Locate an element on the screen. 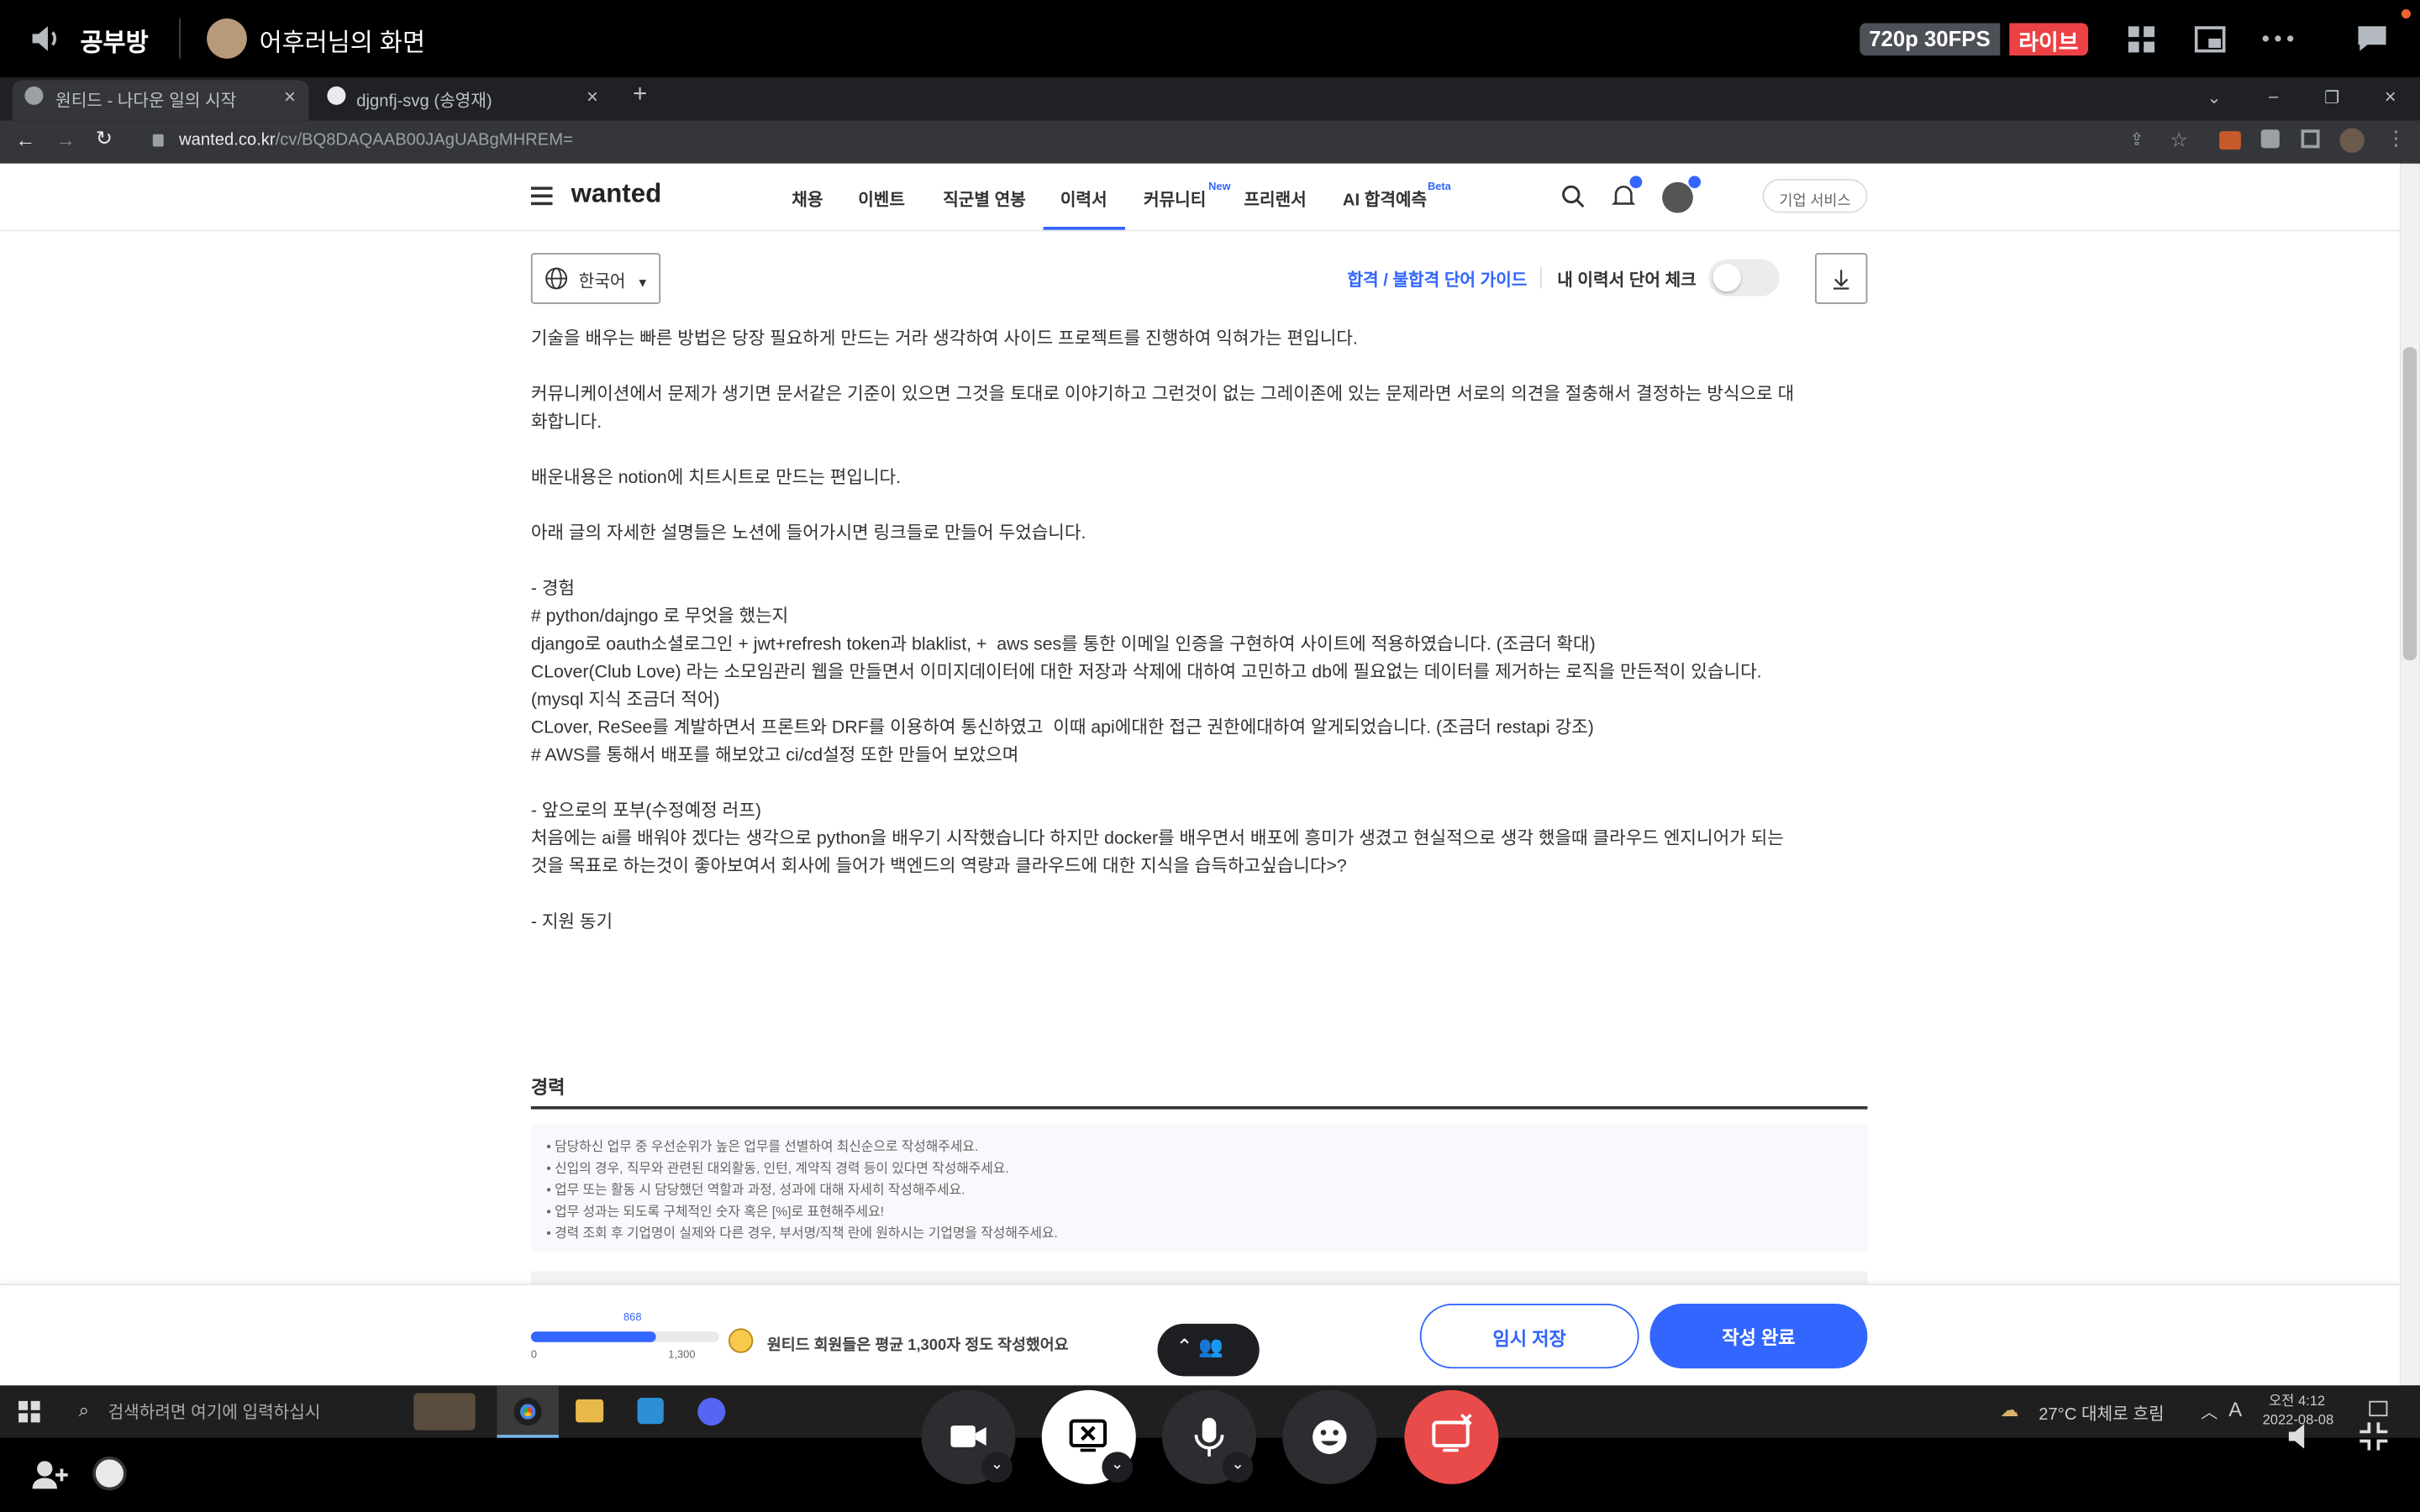 The image size is (2420, 1512). clock-time: 오전 4:12 is located at coordinates (2297, 1401).